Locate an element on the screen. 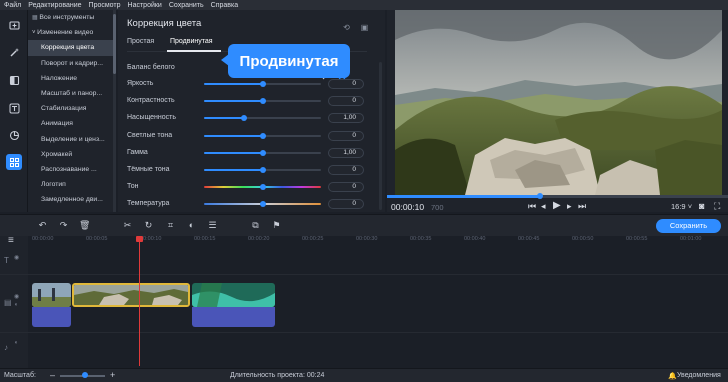  temperature-slider-knob is located at coordinates (262, 204).